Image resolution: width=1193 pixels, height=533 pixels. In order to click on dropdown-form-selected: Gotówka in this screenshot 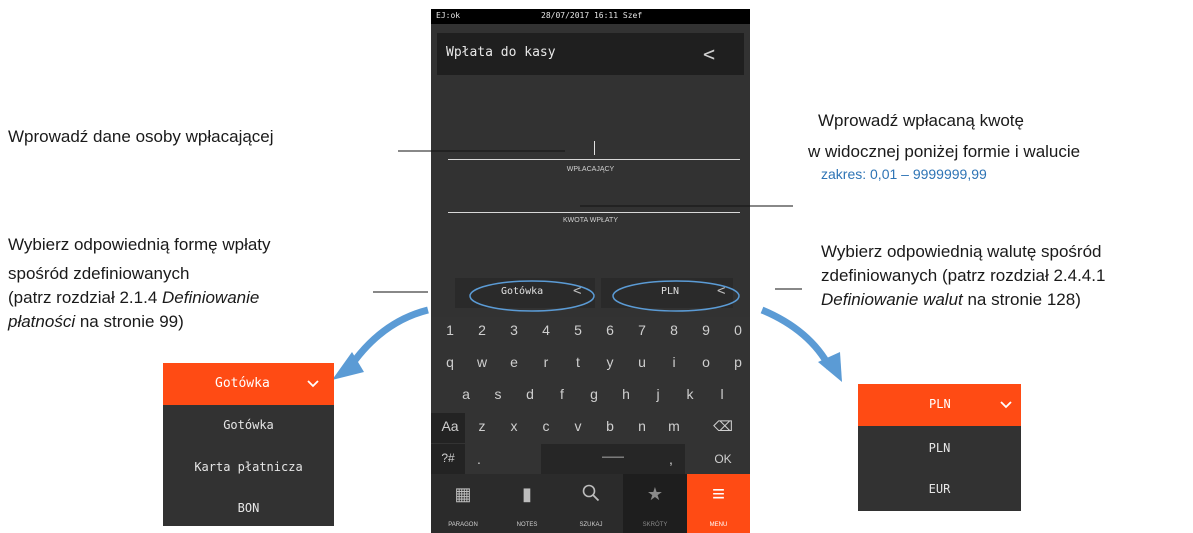, I will do `click(248, 384)`.